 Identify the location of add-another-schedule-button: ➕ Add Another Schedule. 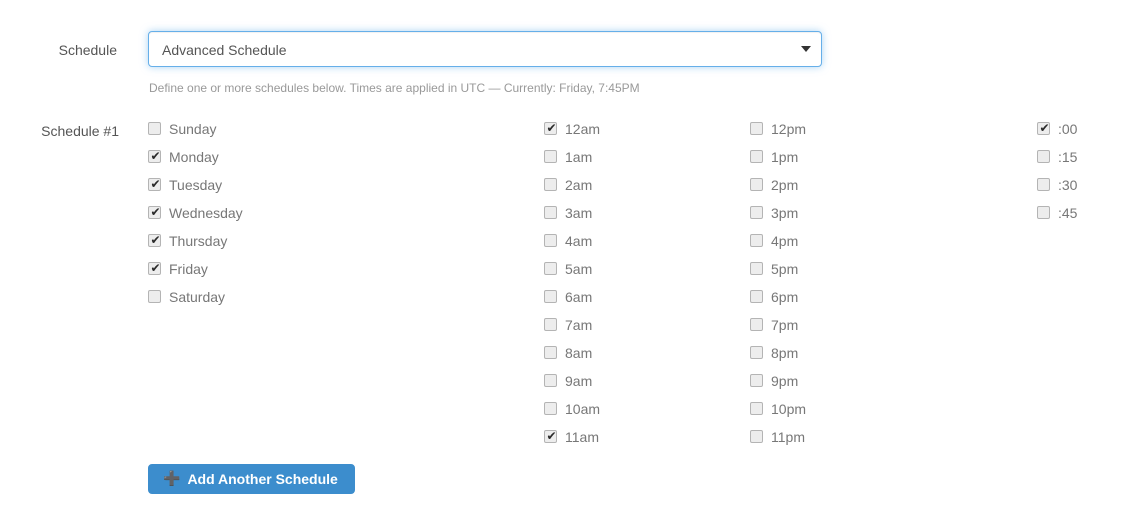
(251, 479).